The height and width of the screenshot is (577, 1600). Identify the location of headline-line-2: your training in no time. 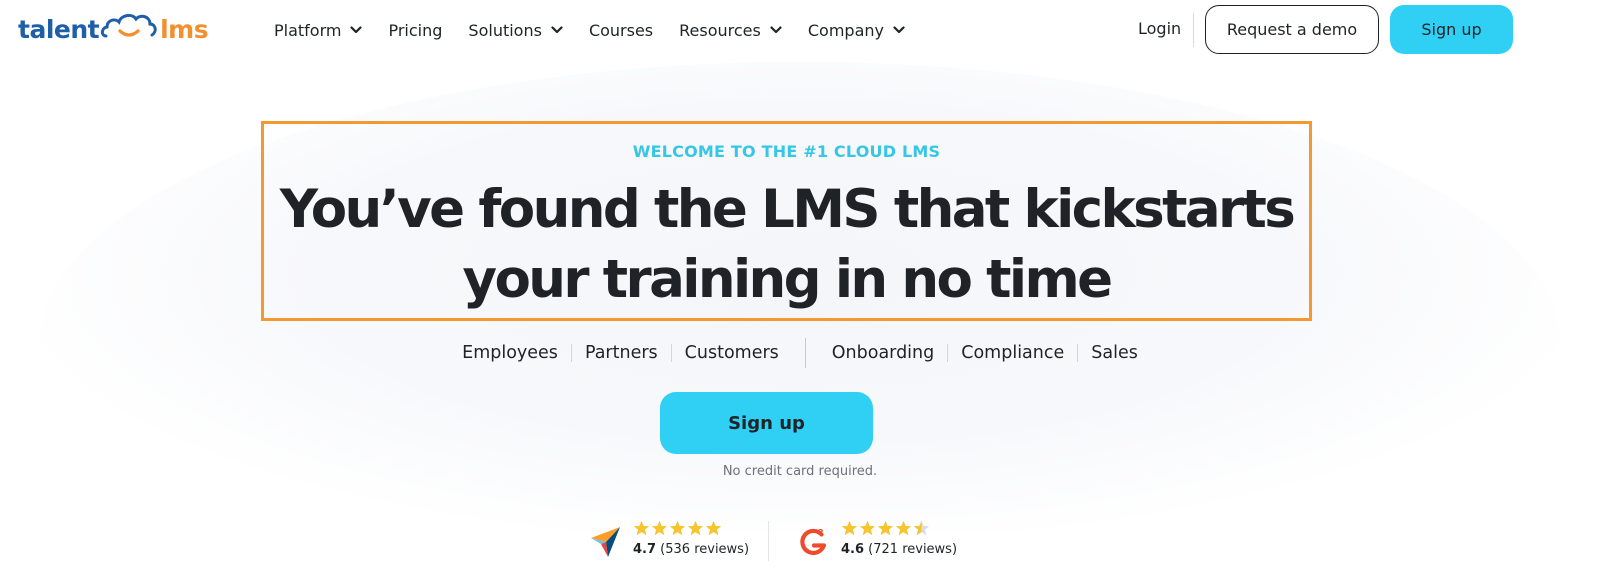
(788, 279).